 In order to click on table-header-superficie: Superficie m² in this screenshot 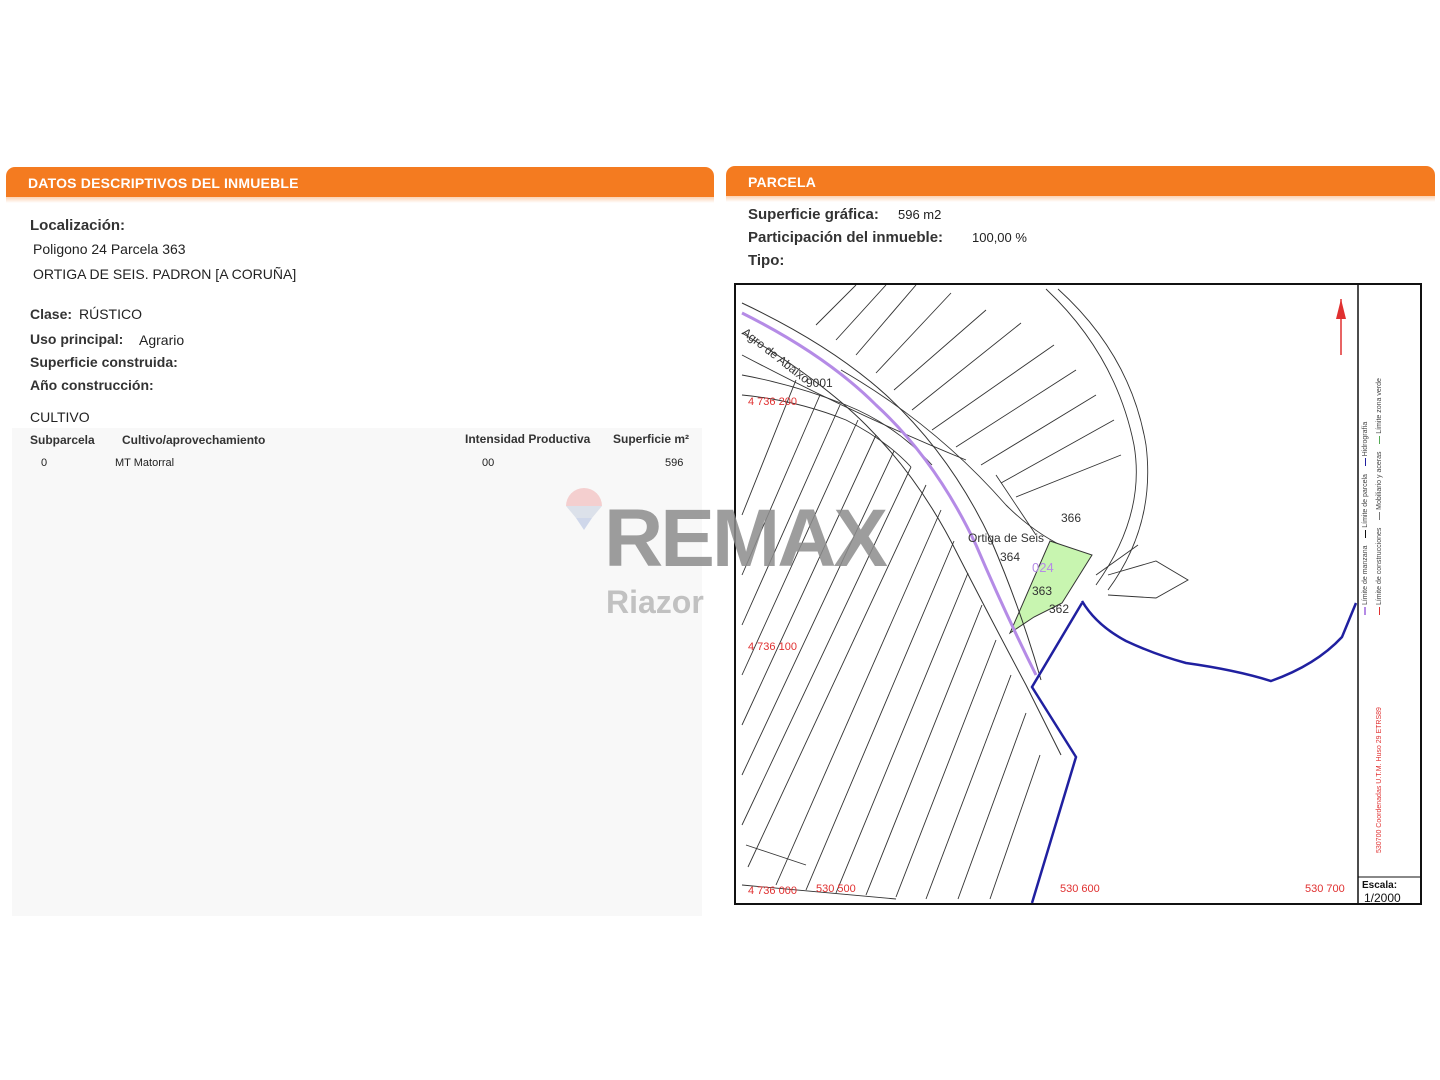, I will do `click(651, 439)`.